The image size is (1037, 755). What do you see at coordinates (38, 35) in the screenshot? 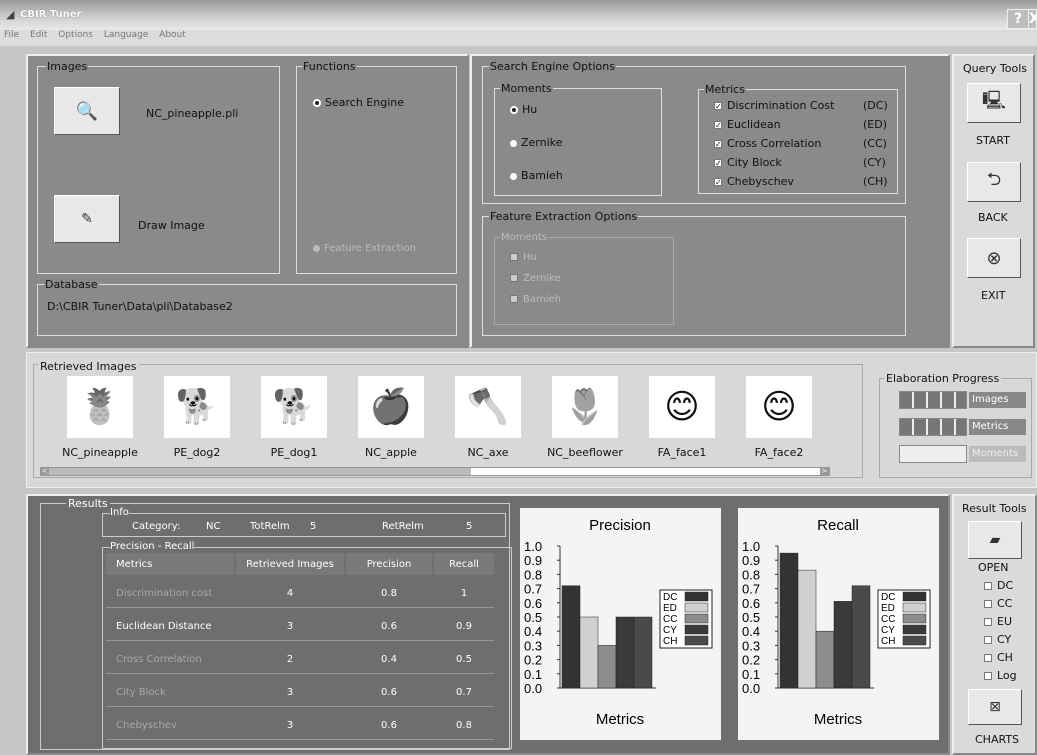
I see `menu-edit: Edit` at bounding box center [38, 35].